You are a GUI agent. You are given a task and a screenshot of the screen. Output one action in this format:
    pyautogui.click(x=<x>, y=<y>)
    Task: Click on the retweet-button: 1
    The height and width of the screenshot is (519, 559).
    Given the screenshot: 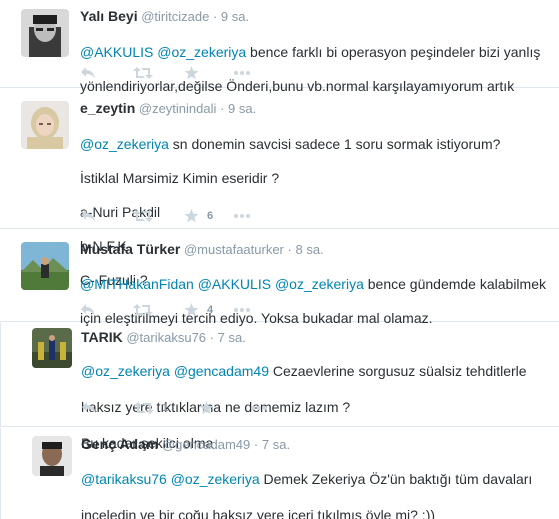 What is the action you would take?
    pyautogui.click(x=151, y=408)
    